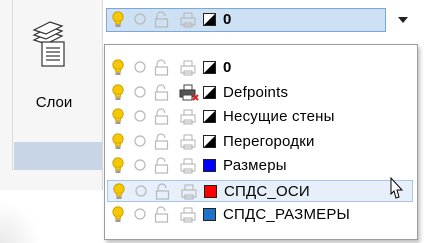 The image size is (424, 243). What do you see at coordinates (48, 44) in the screenshot?
I see `layers-stack-icon` at bounding box center [48, 44].